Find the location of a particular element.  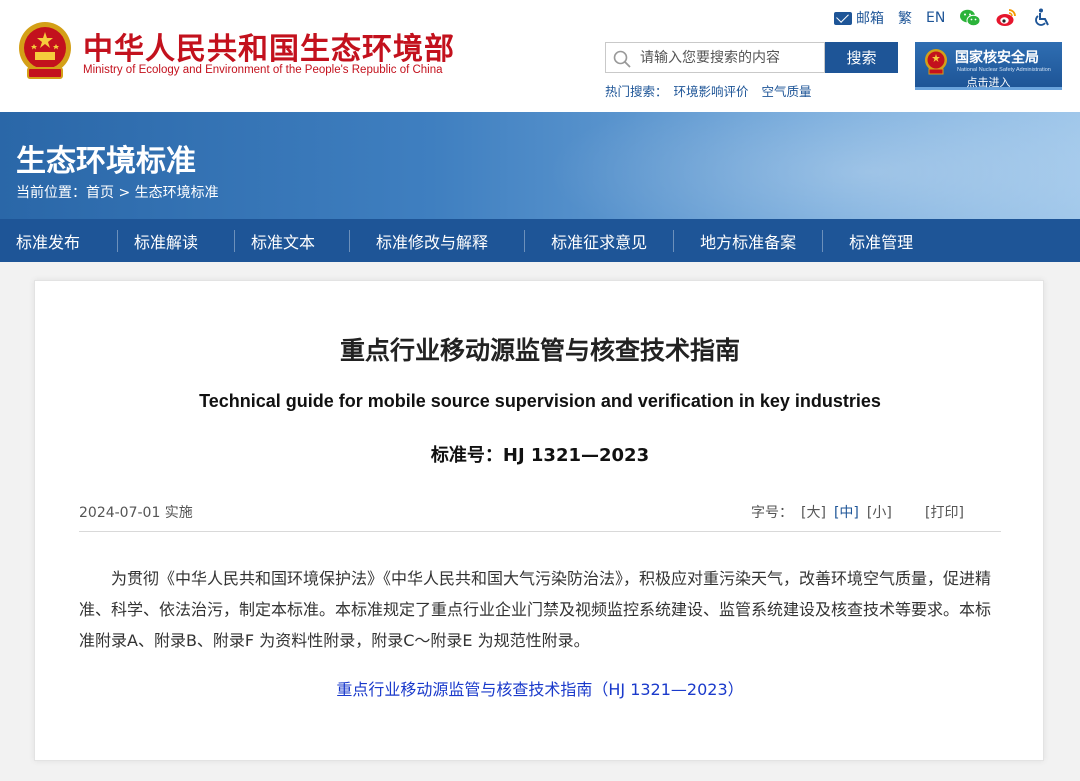

nav-item-interpretation: 标准解读 is located at coordinates (176, 240).